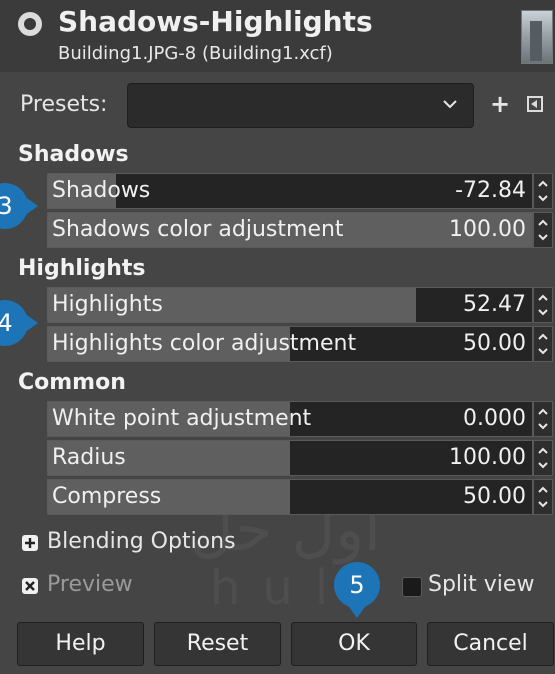 The image size is (555, 674). Describe the element at coordinates (204, 343) in the screenshot. I see `slider-label: Highlights color adjustment` at that location.